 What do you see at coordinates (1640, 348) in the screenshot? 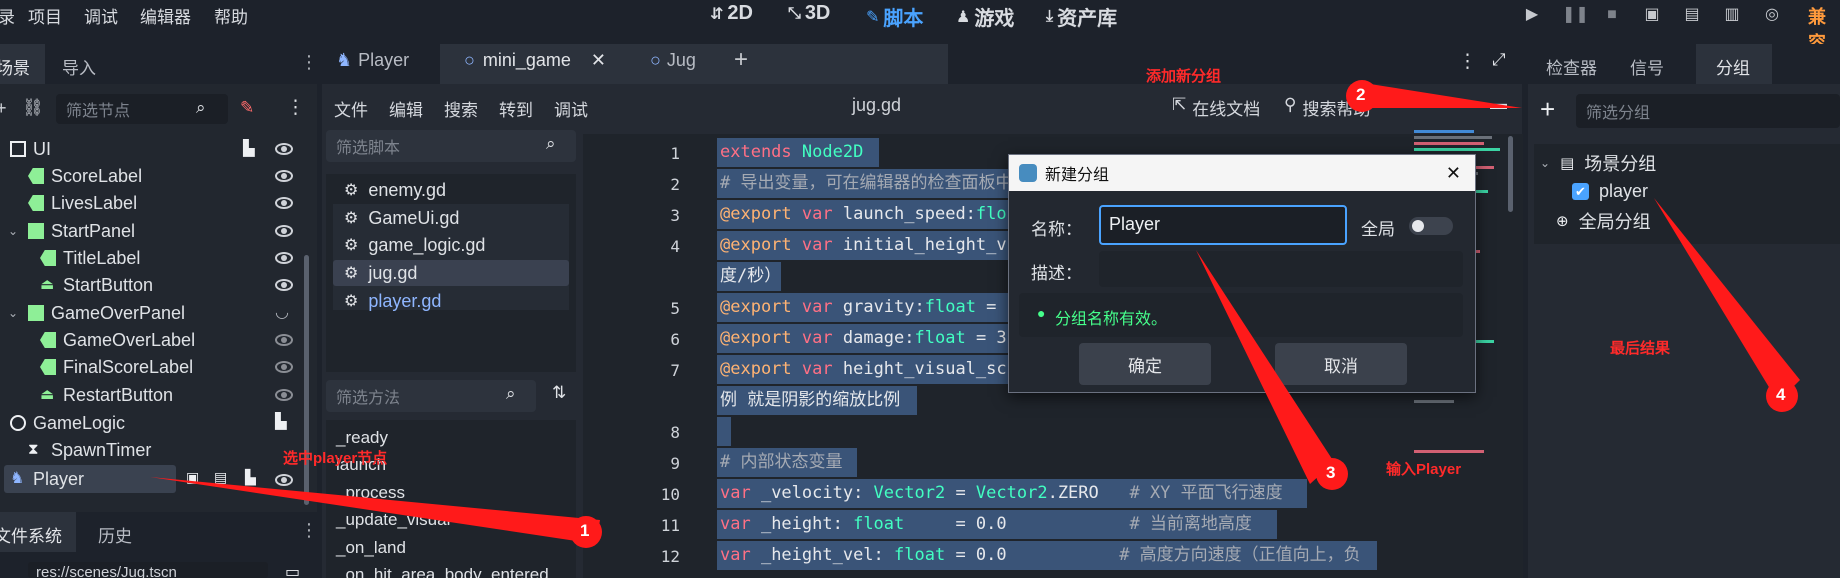
I see `annotation-final-result: 最后结果` at bounding box center [1640, 348].